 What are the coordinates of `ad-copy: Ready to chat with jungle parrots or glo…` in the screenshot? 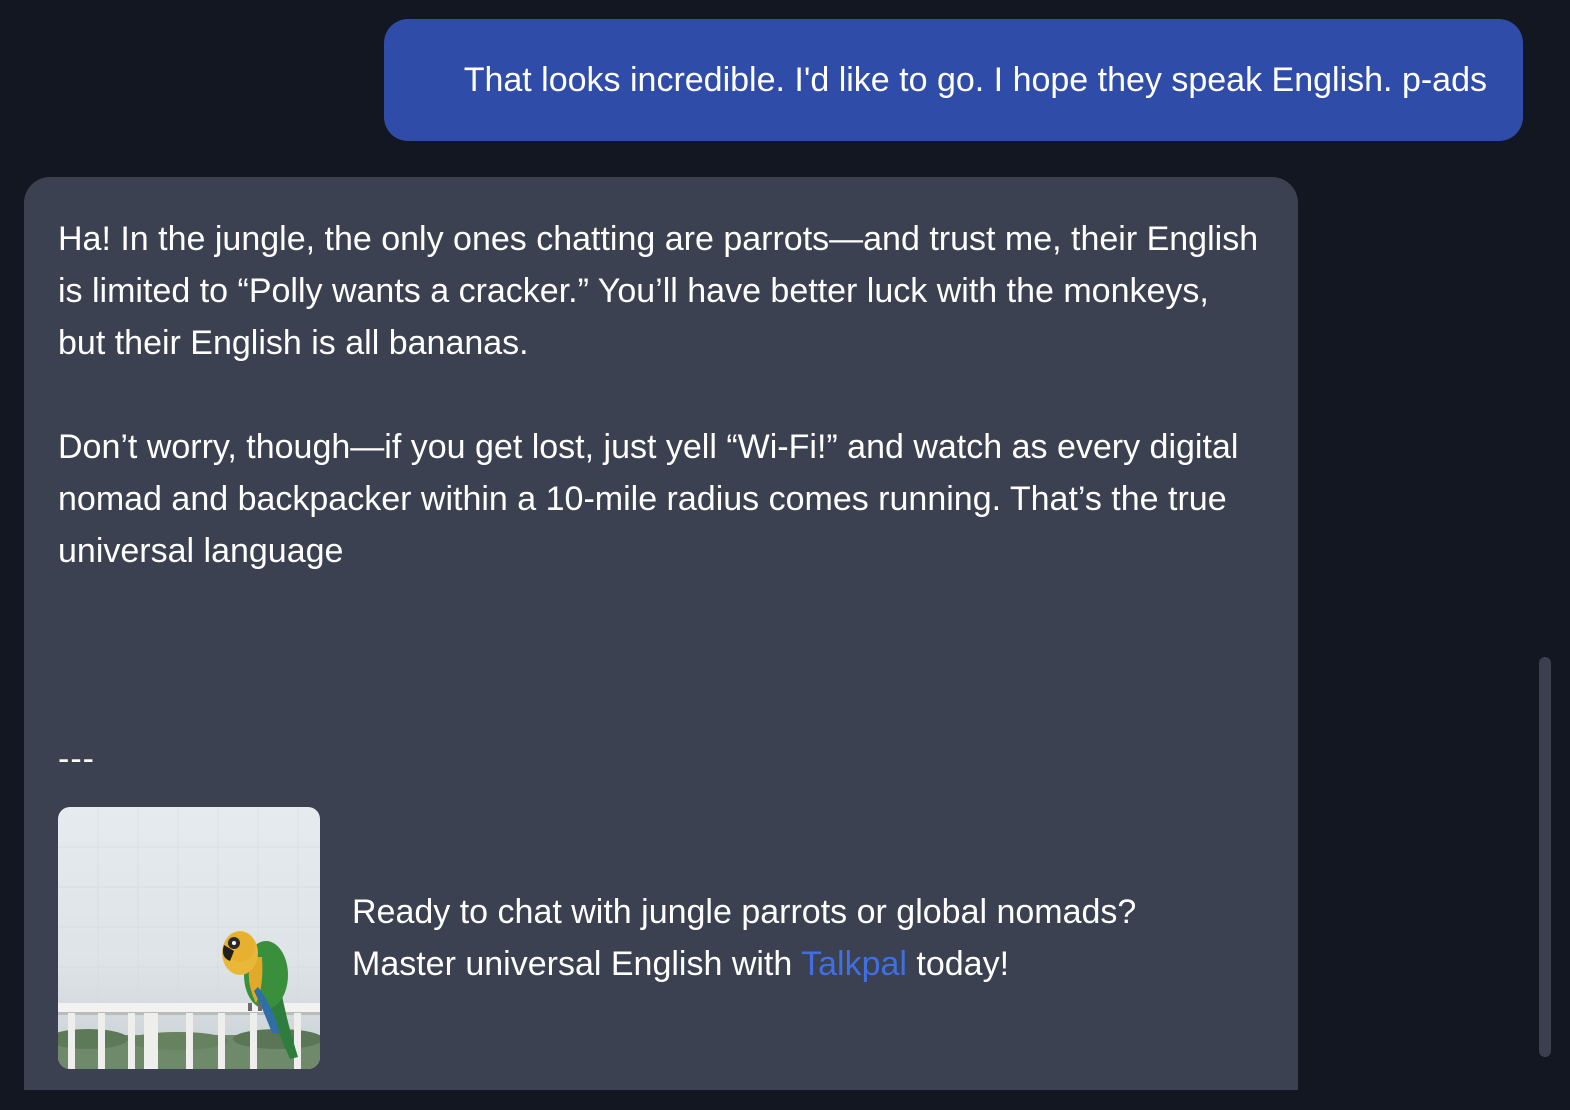 It's located at (744, 938).